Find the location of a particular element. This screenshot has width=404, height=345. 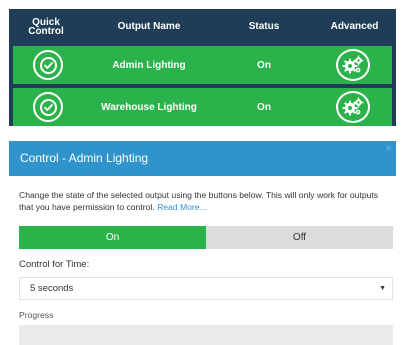

control-time-value: 5 seconds is located at coordinates (52, 288).